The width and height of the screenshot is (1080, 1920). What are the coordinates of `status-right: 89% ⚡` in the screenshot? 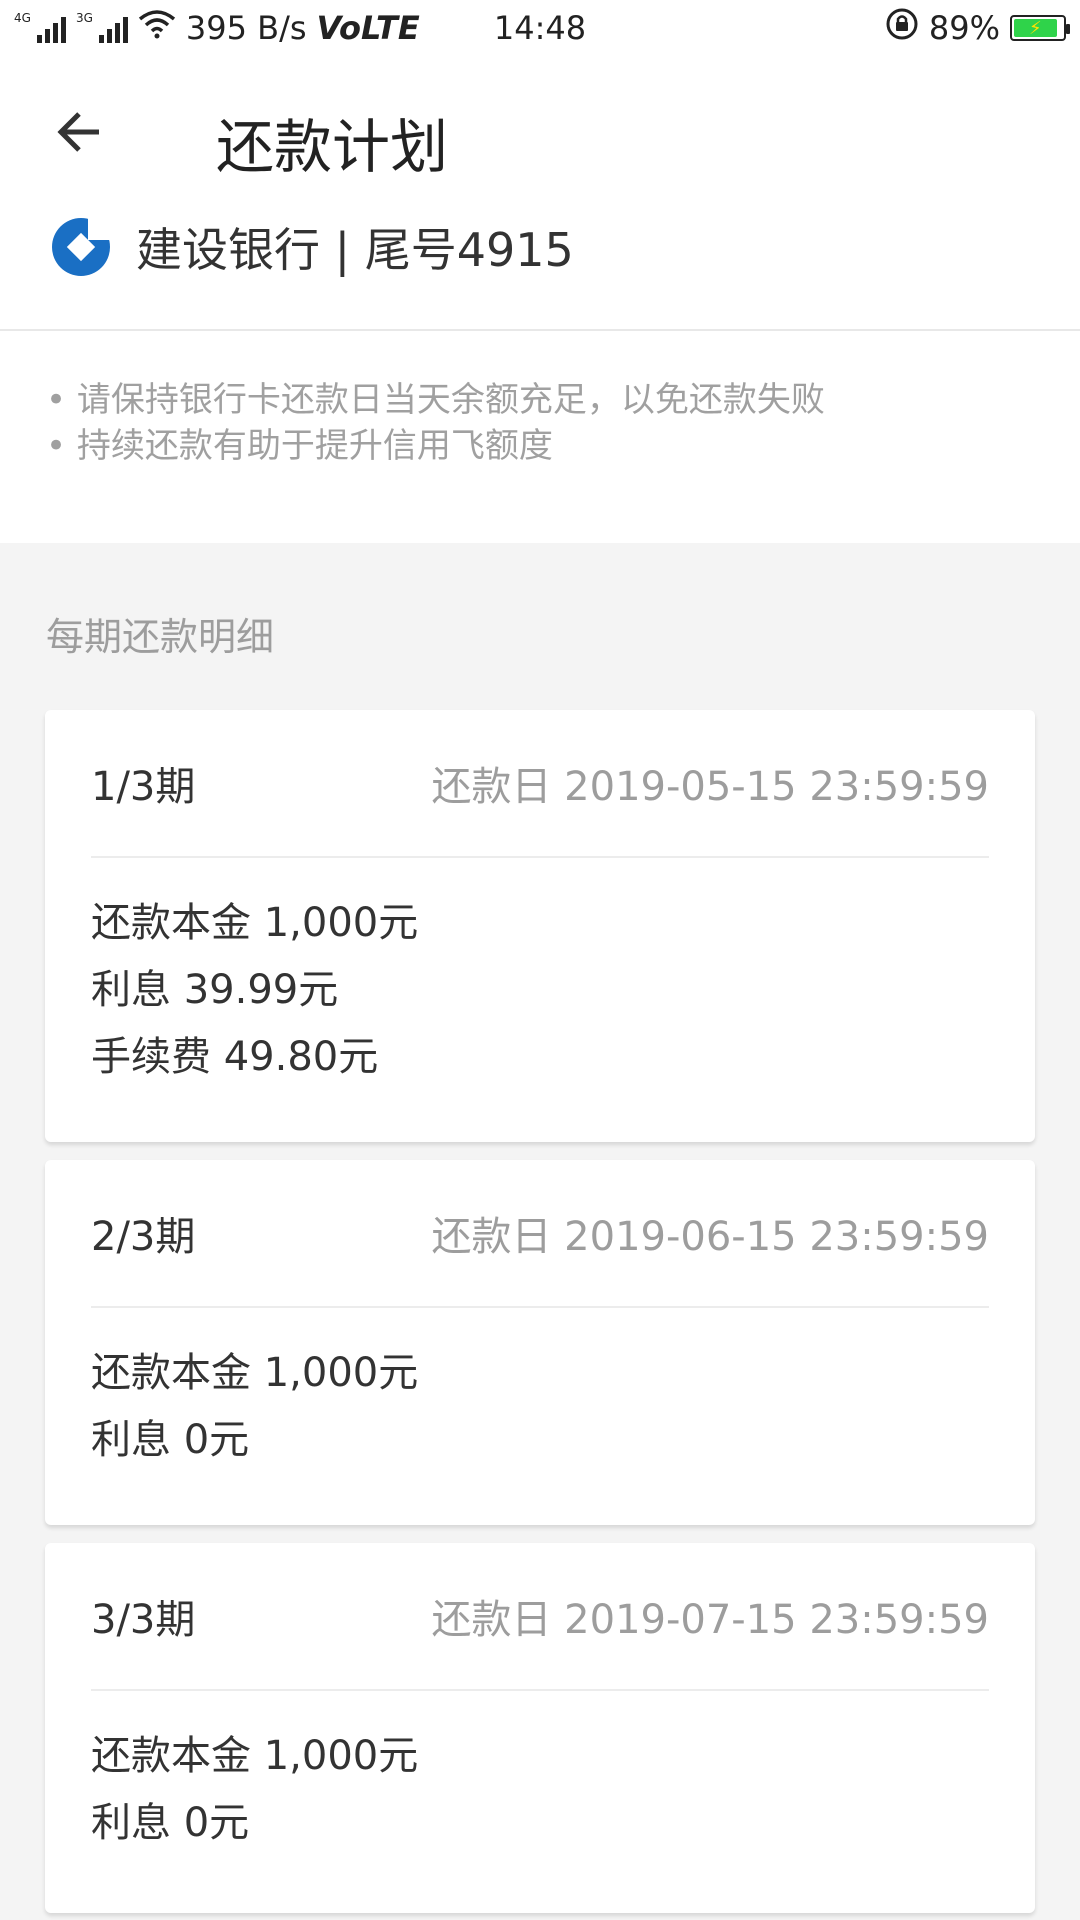 It's located at (977, 28).